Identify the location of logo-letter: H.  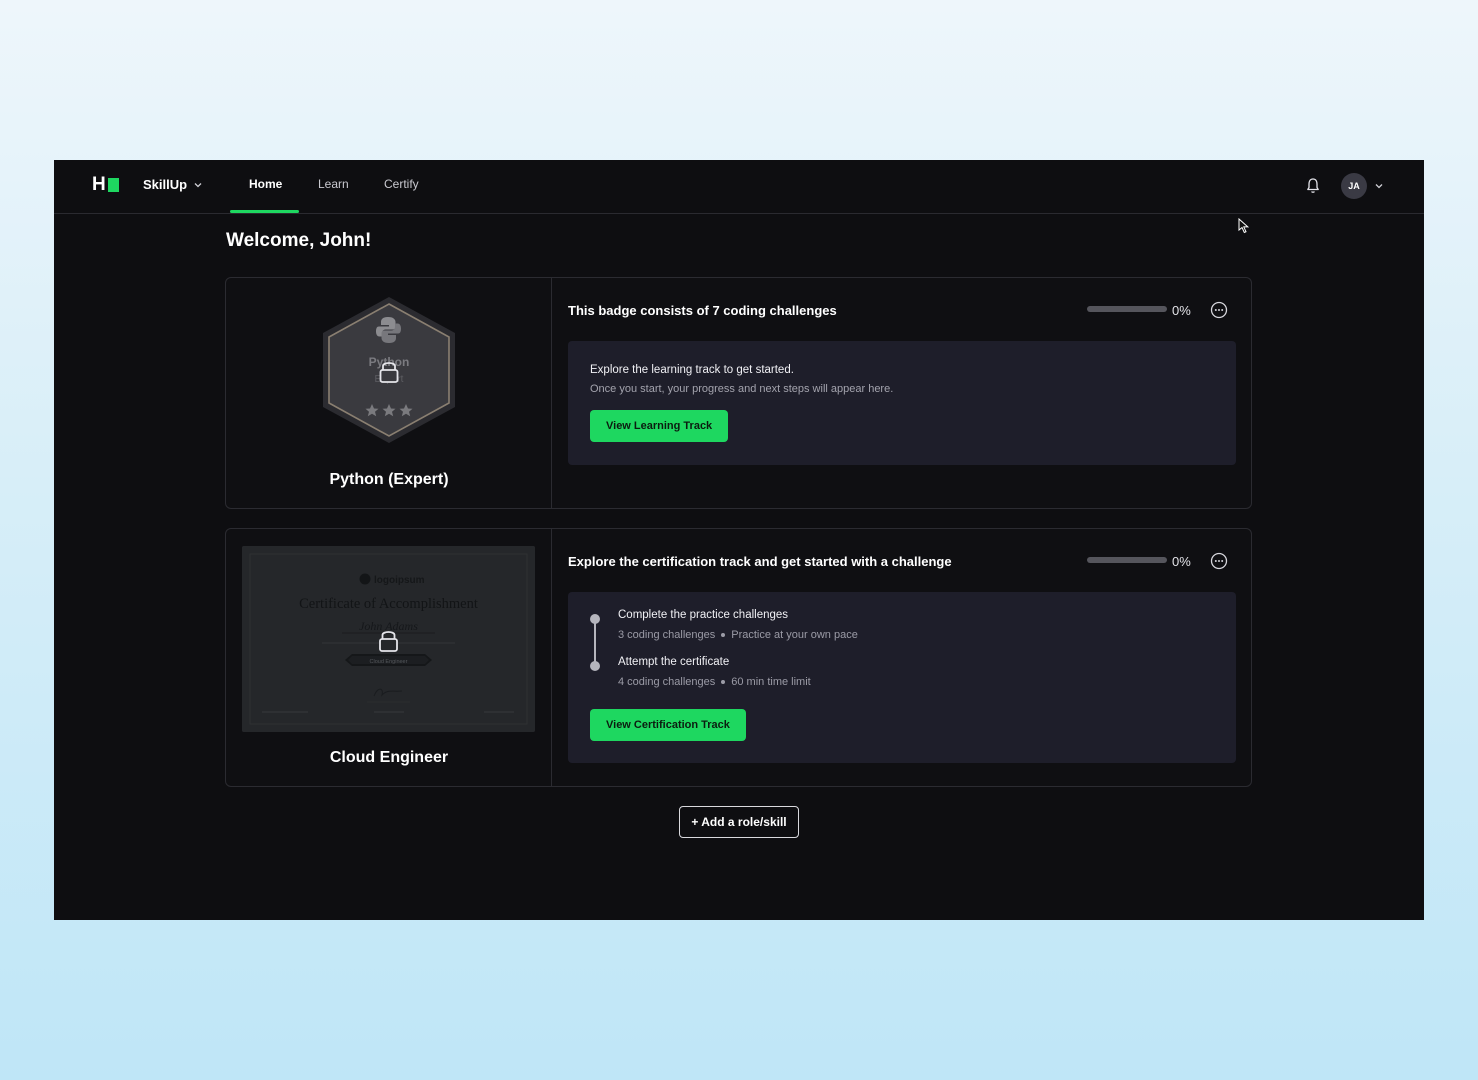
(99, 184).